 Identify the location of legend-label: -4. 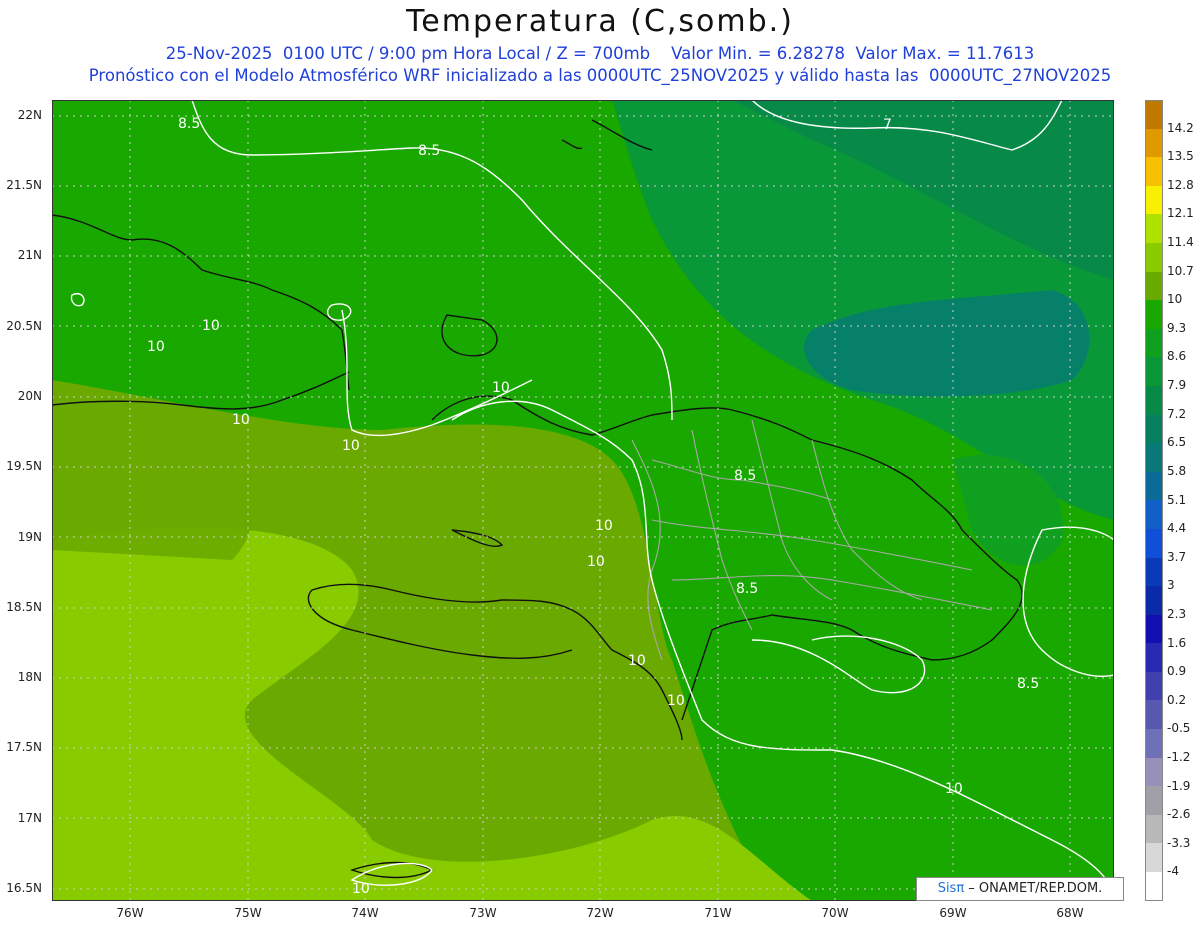
(1173, 871).